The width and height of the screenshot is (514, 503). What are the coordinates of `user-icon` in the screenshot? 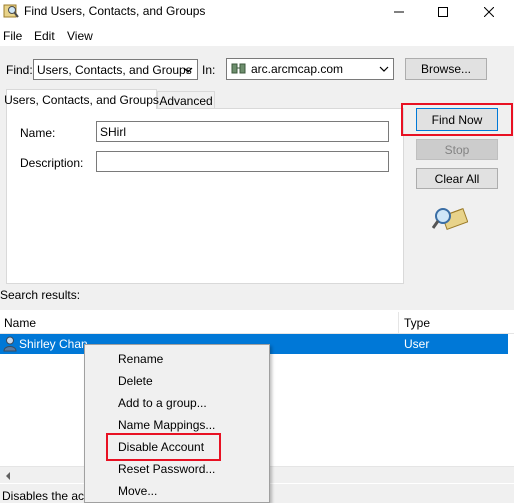 It's located at (10, 344).